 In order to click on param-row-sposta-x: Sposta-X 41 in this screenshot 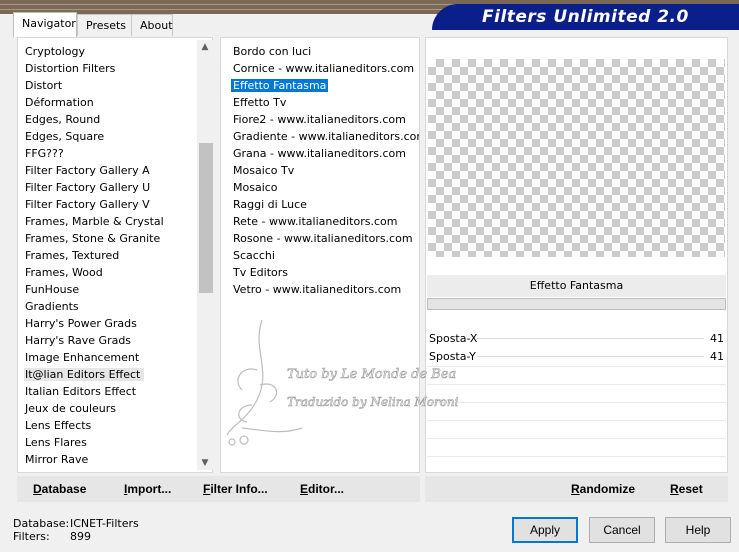, I will do `click(576, 338)`.